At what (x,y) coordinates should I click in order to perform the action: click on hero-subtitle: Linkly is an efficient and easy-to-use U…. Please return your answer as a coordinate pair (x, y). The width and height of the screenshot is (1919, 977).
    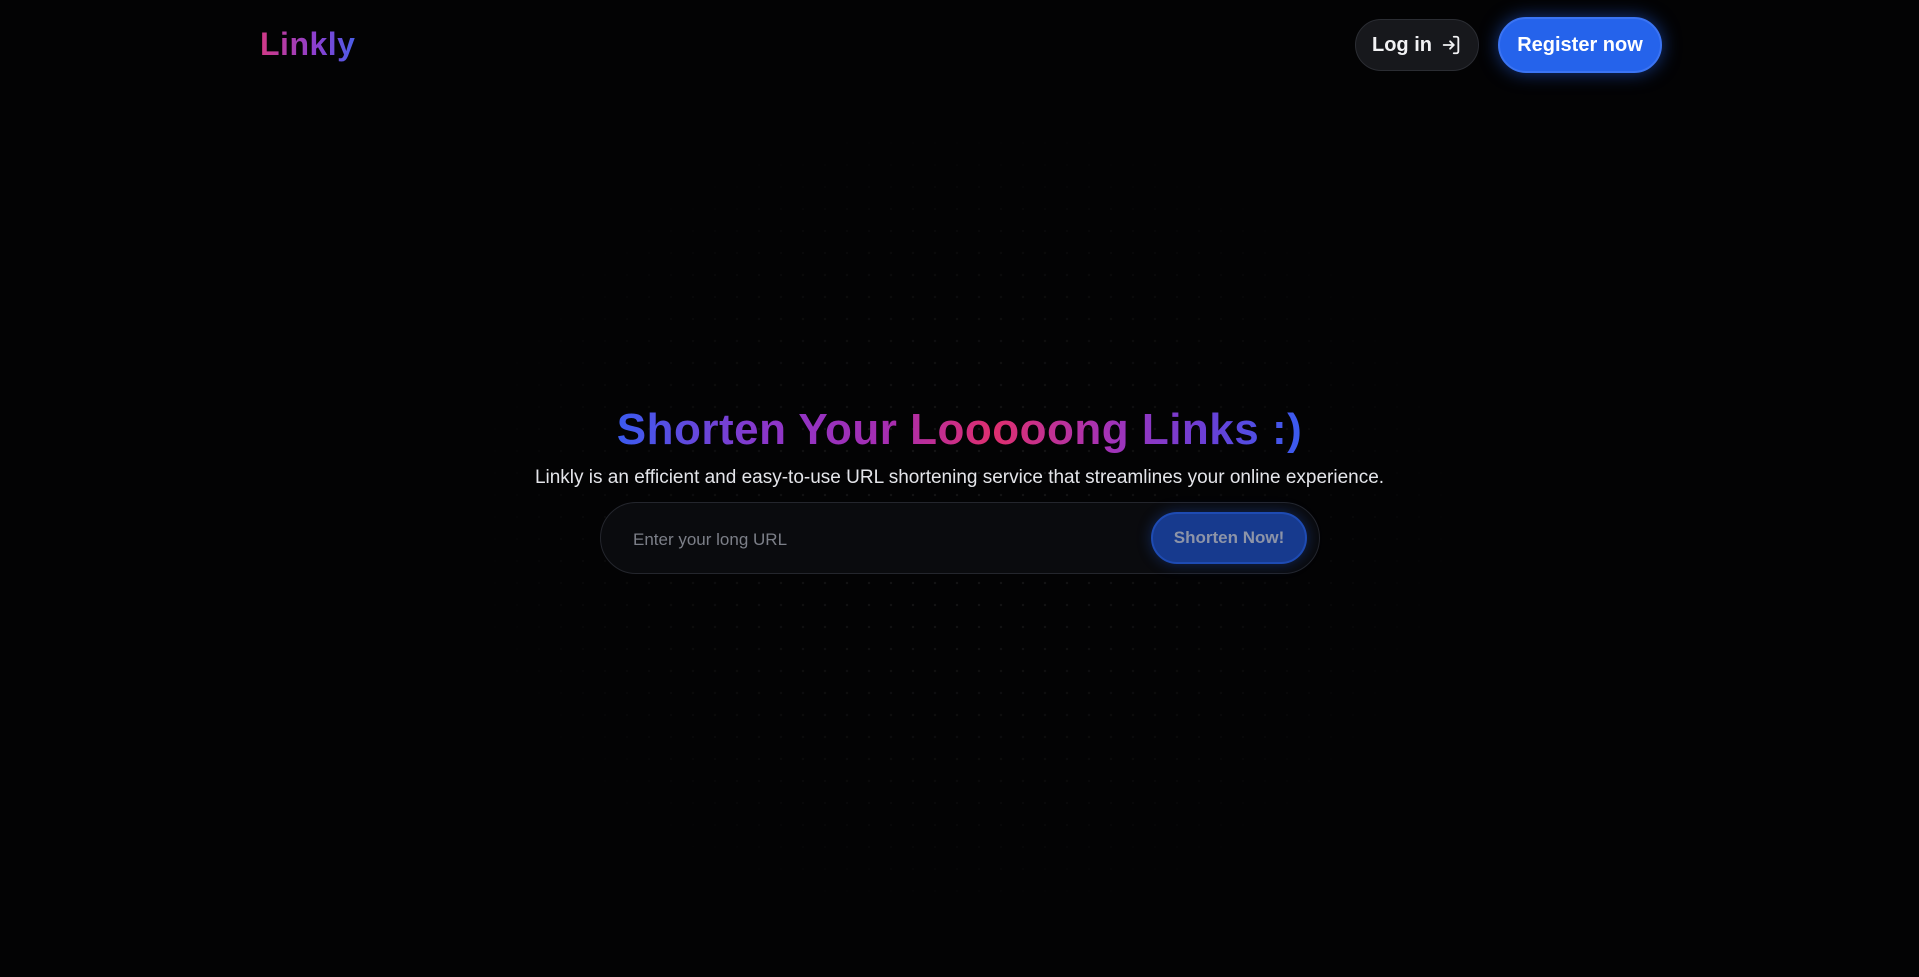
    Looking at the image, I should click on (959, 477).